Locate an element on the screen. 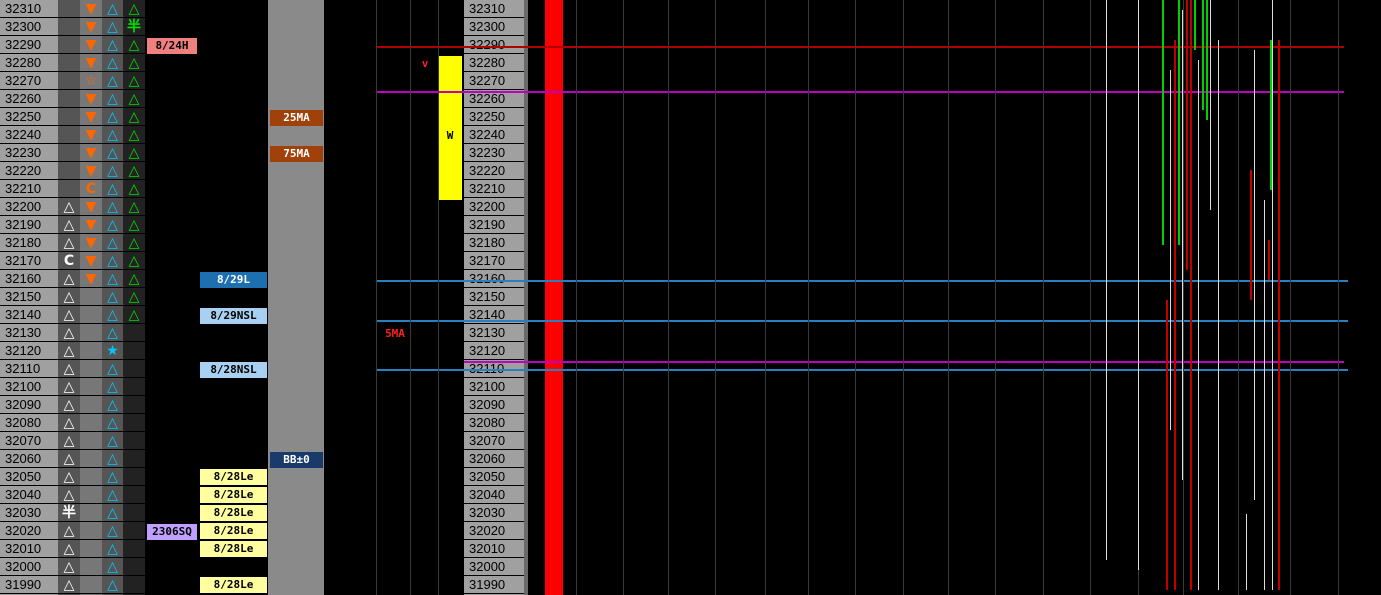  signal-column-c: △ △ △ △ △ △ △ △ △ △ △ △ △ △ △ △ △ △ △ ★ △ △ △ △ △ △ △ △ △ △ △ △ △ is located at coordinates (112, 297).